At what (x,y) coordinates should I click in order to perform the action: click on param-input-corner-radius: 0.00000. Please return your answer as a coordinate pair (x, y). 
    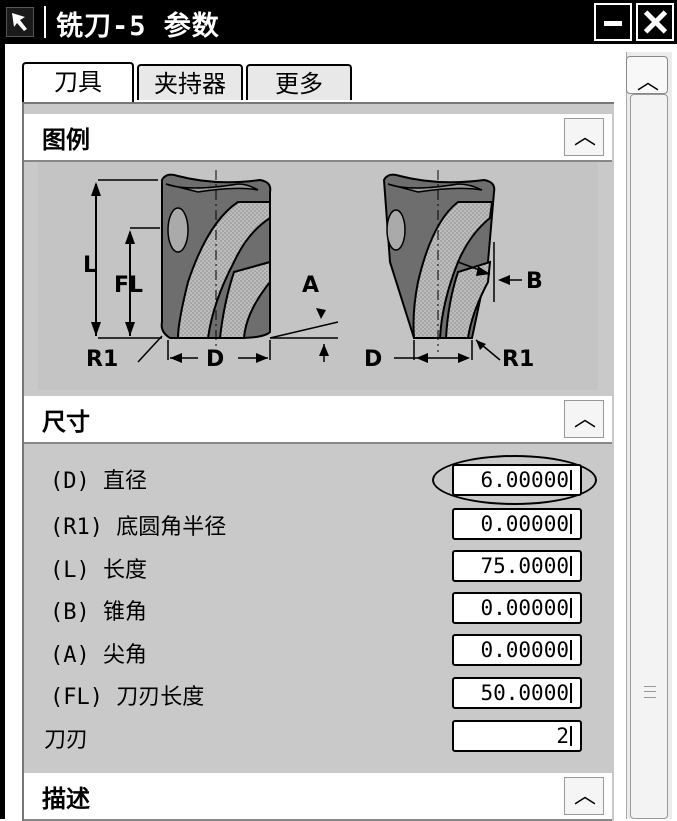
    Looking at the image, I should click on (517, 524).